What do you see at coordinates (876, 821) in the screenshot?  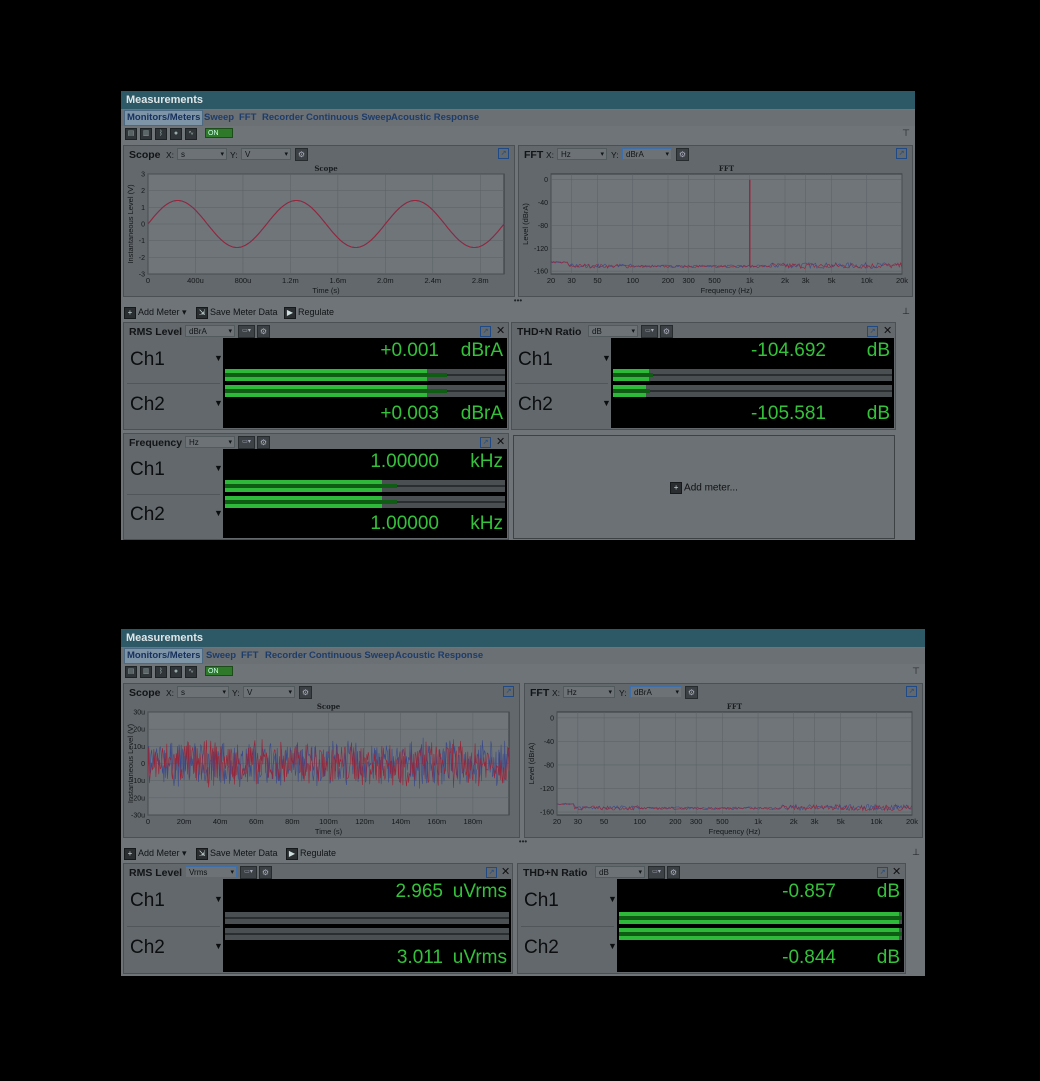 I see `x-tick-label: 10k` at bounding box center [876, 821].